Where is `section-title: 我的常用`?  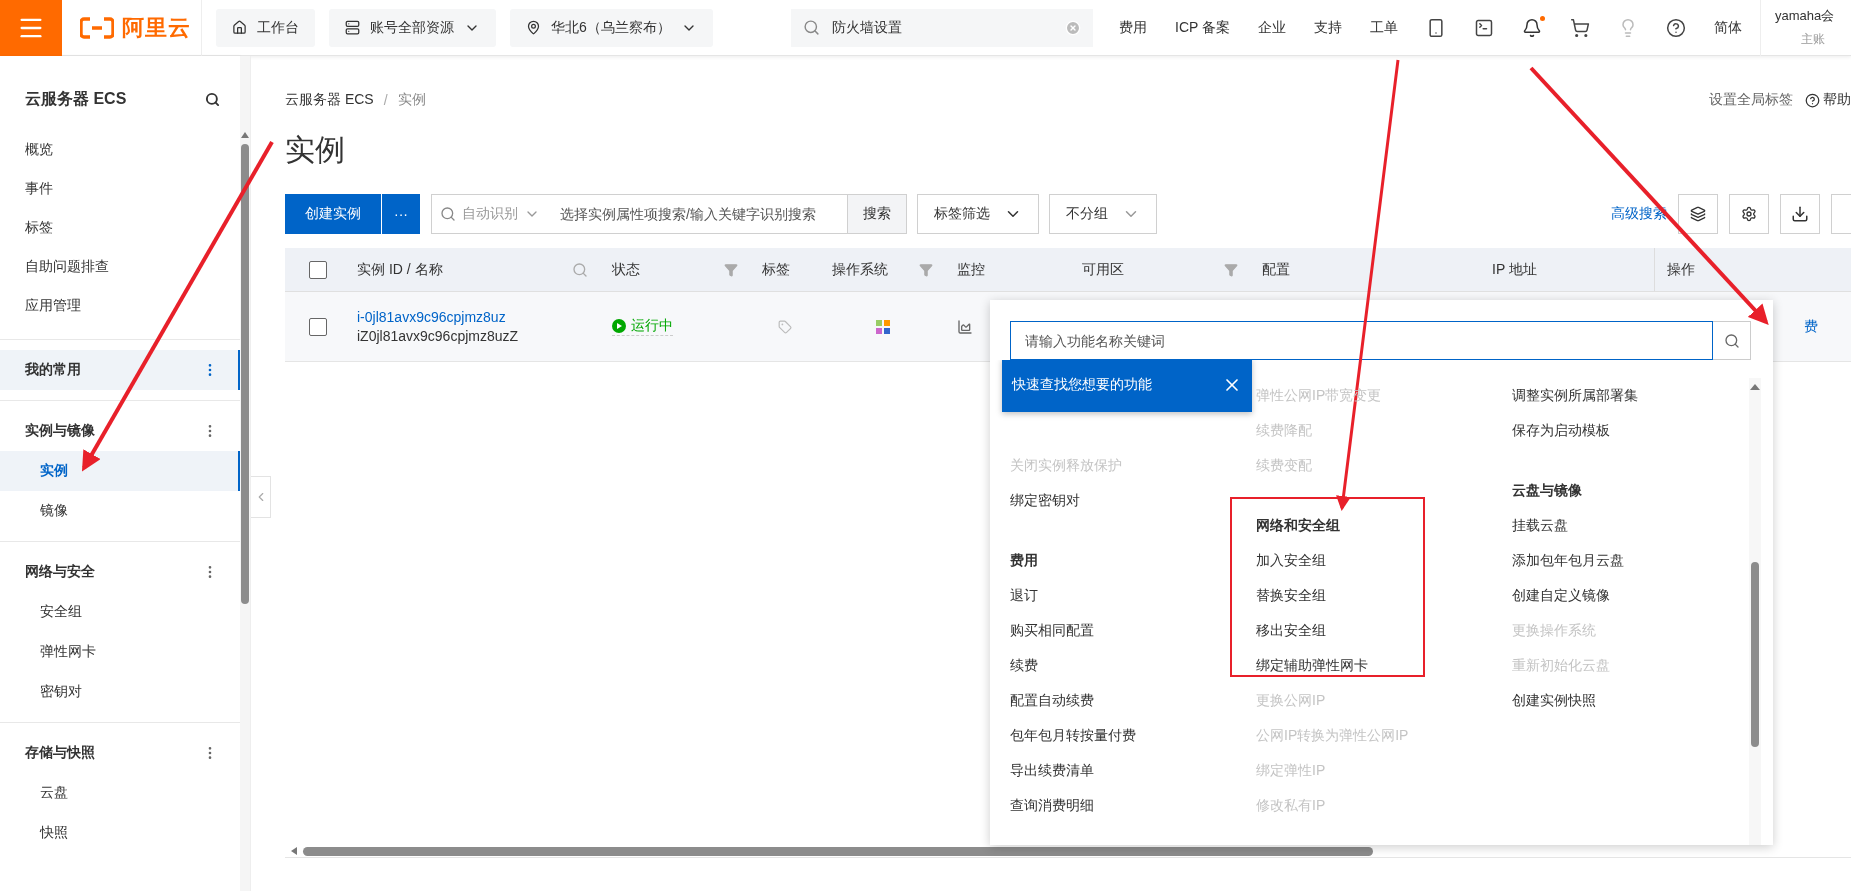 section-title: 我的常用 is located at coordinates (53, 370).